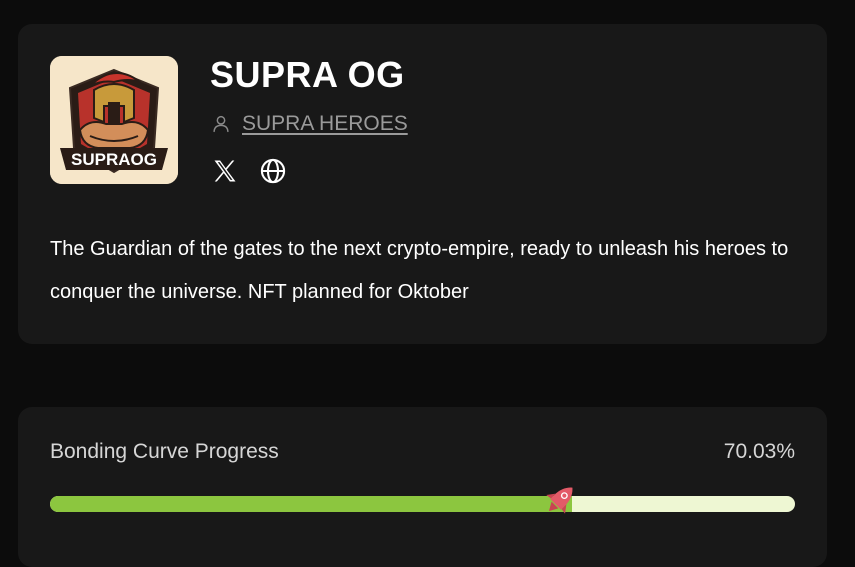  What do you see at coordinates (249, 171) in the screenshot?
I see `social-links` at bounding box center [249, 171].